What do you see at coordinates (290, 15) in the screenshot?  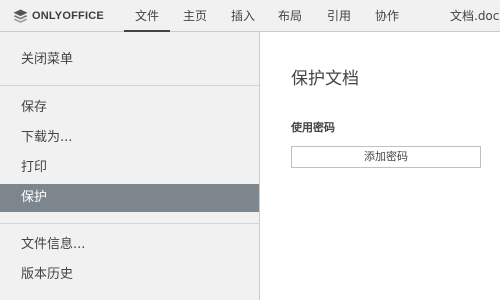 I see `tab-layout: 布局` at bounding box center [290, 15].